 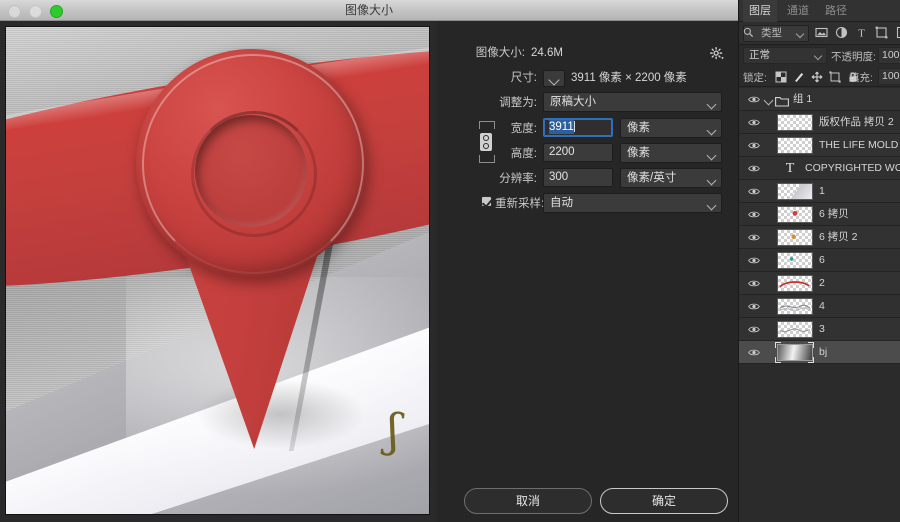 What do you see at coordinates (785, 55) in the screenshot?
I see `blend-mode-select: 正常` at bounding box center [785, 55].